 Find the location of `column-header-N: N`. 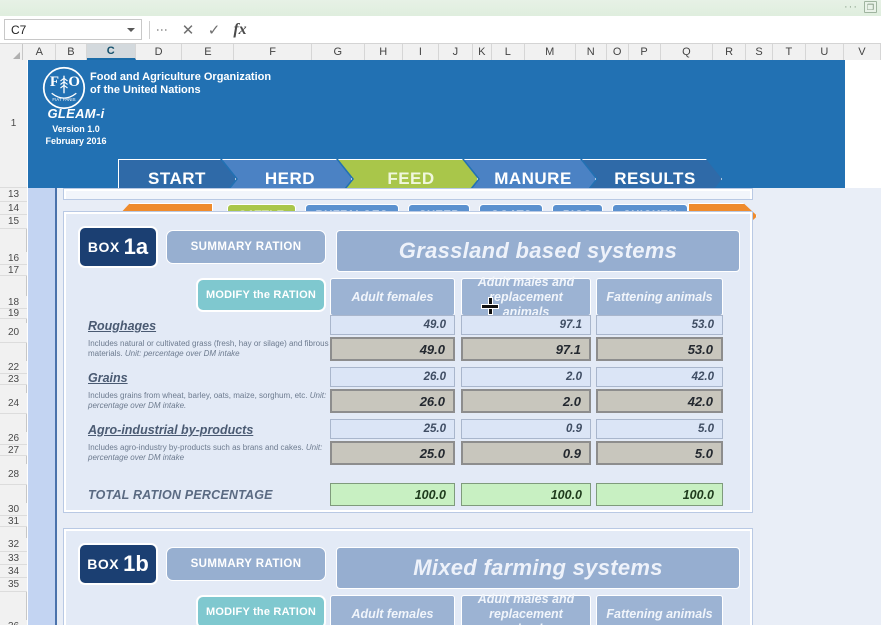

column-header-N: N is located at coordinates (591, 52).